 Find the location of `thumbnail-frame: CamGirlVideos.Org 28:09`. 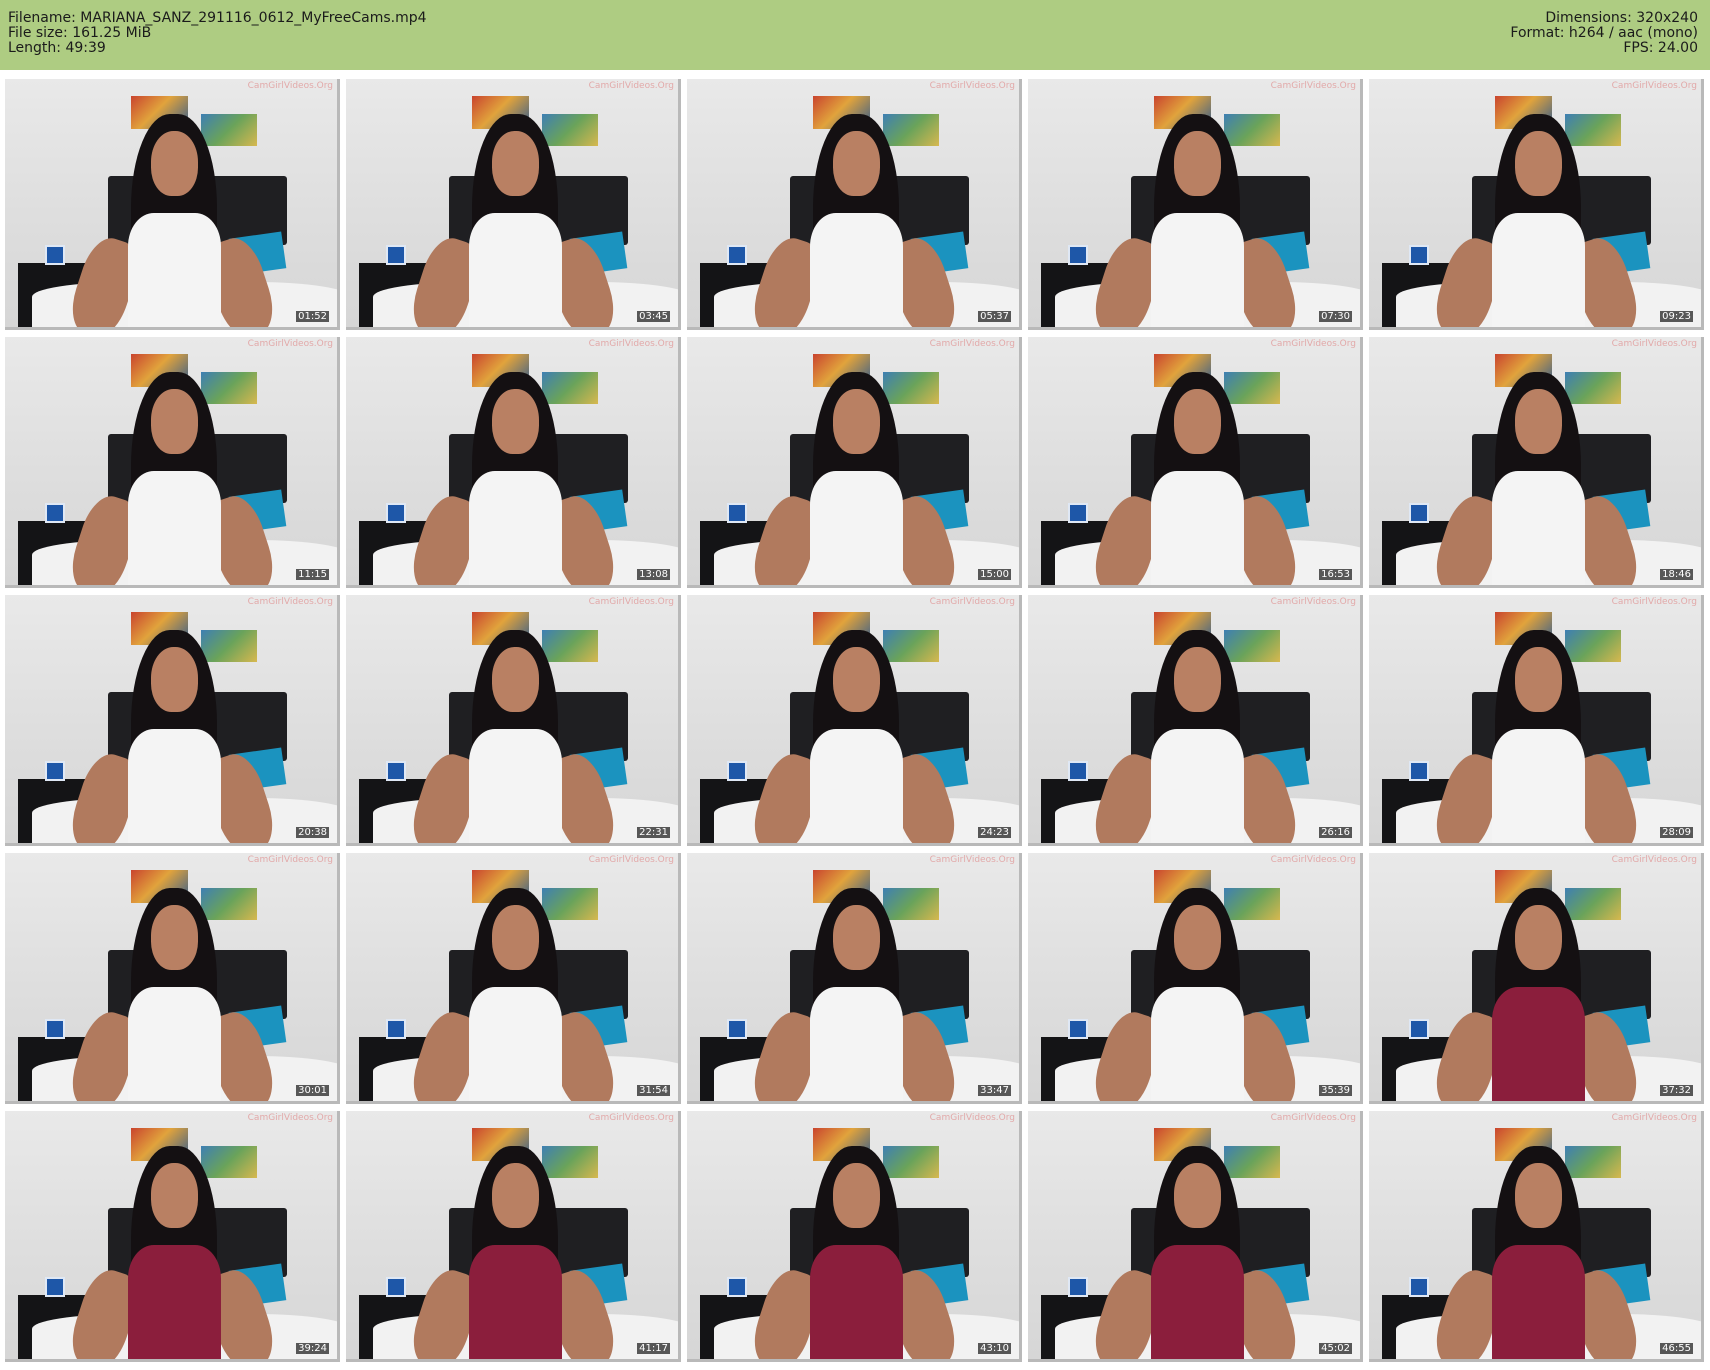

thumbnail-frame: CamGirlVideos.Org 28:09 is located at coordinates (1536, 720).